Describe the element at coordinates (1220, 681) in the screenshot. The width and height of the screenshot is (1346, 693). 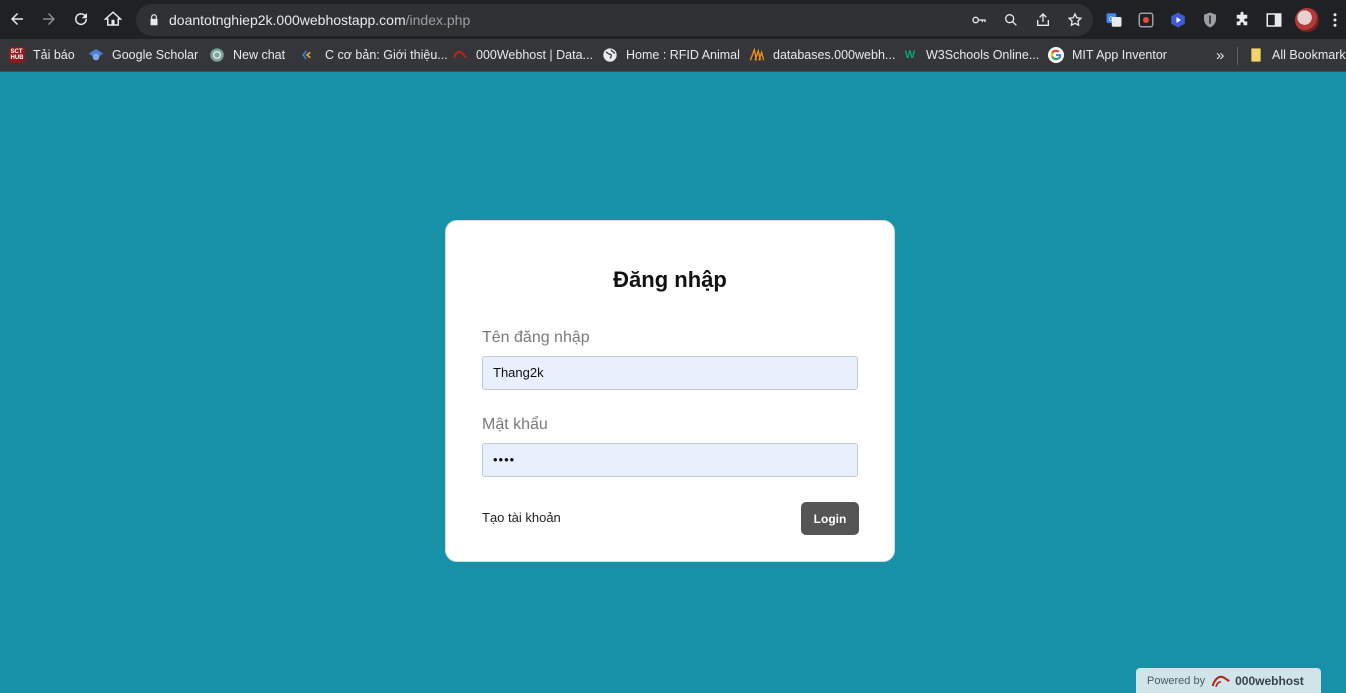
I see `webhost-logo-icon` at that location.